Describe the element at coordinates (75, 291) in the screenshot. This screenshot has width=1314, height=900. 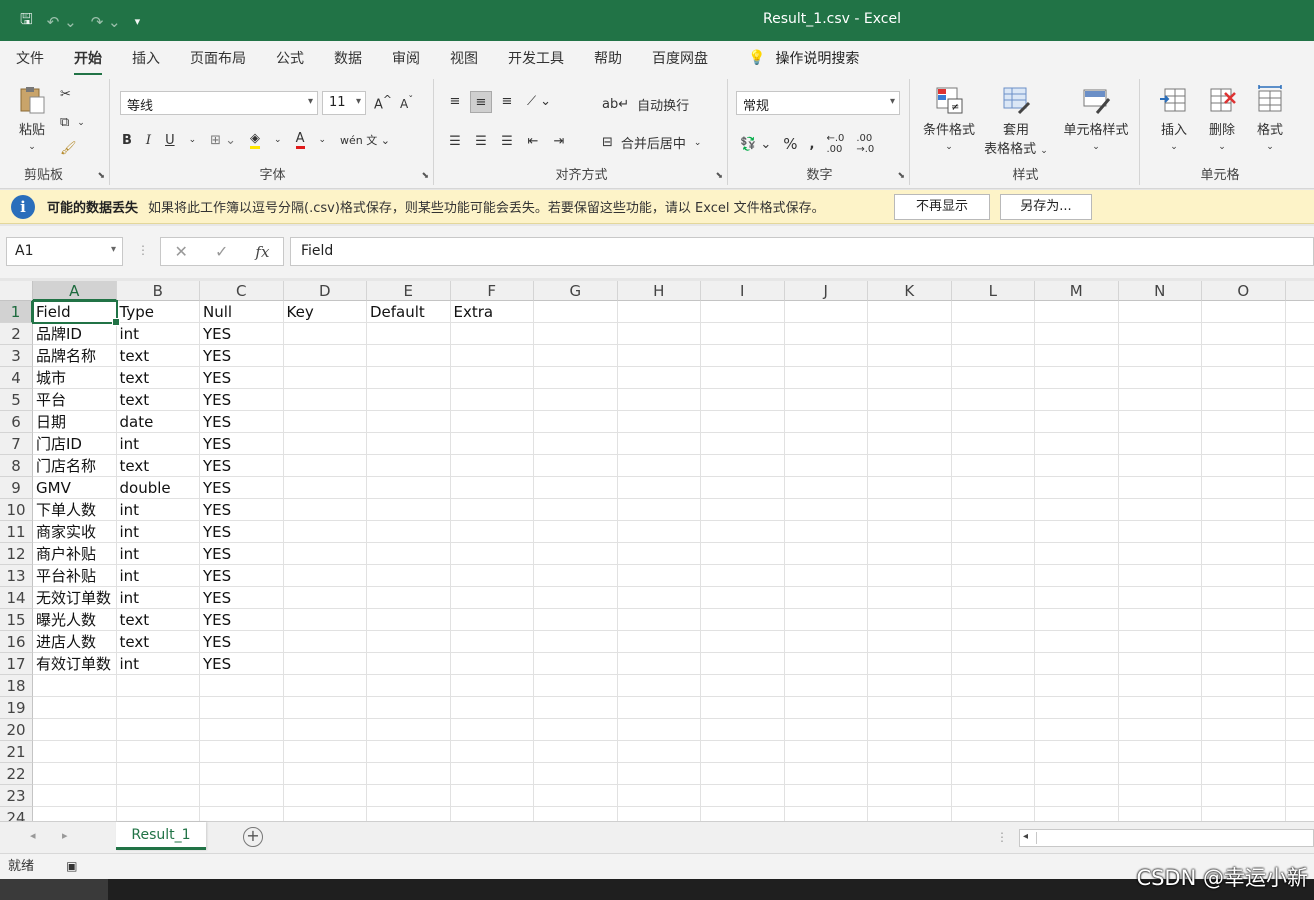
I see `column-header: A` at that location.